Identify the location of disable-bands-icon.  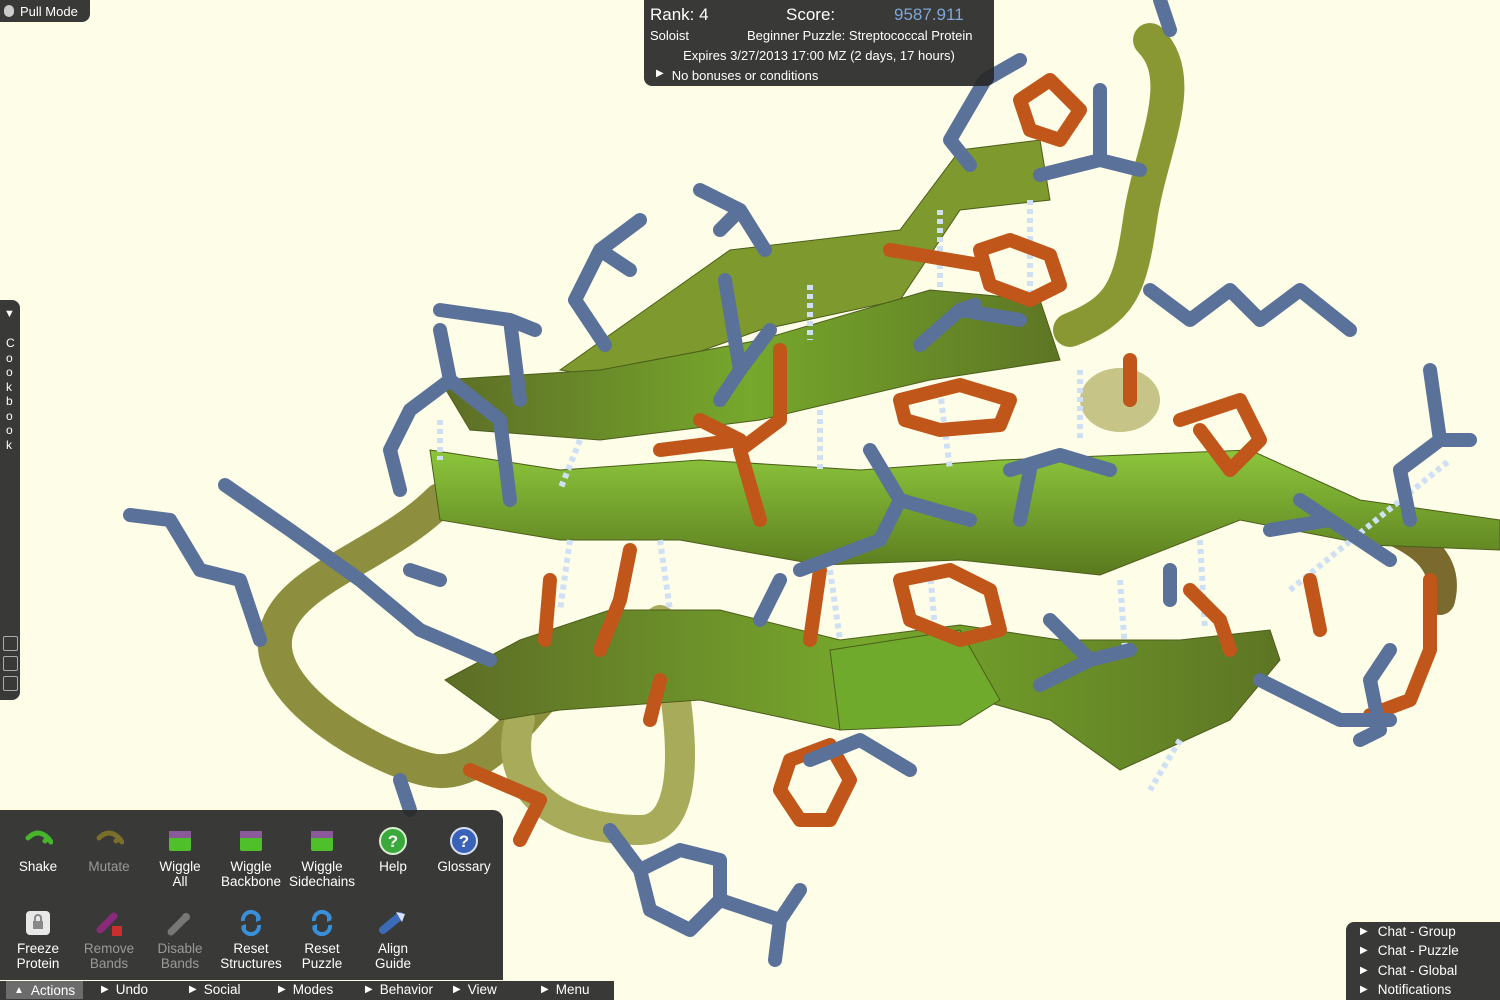
(180, 923).